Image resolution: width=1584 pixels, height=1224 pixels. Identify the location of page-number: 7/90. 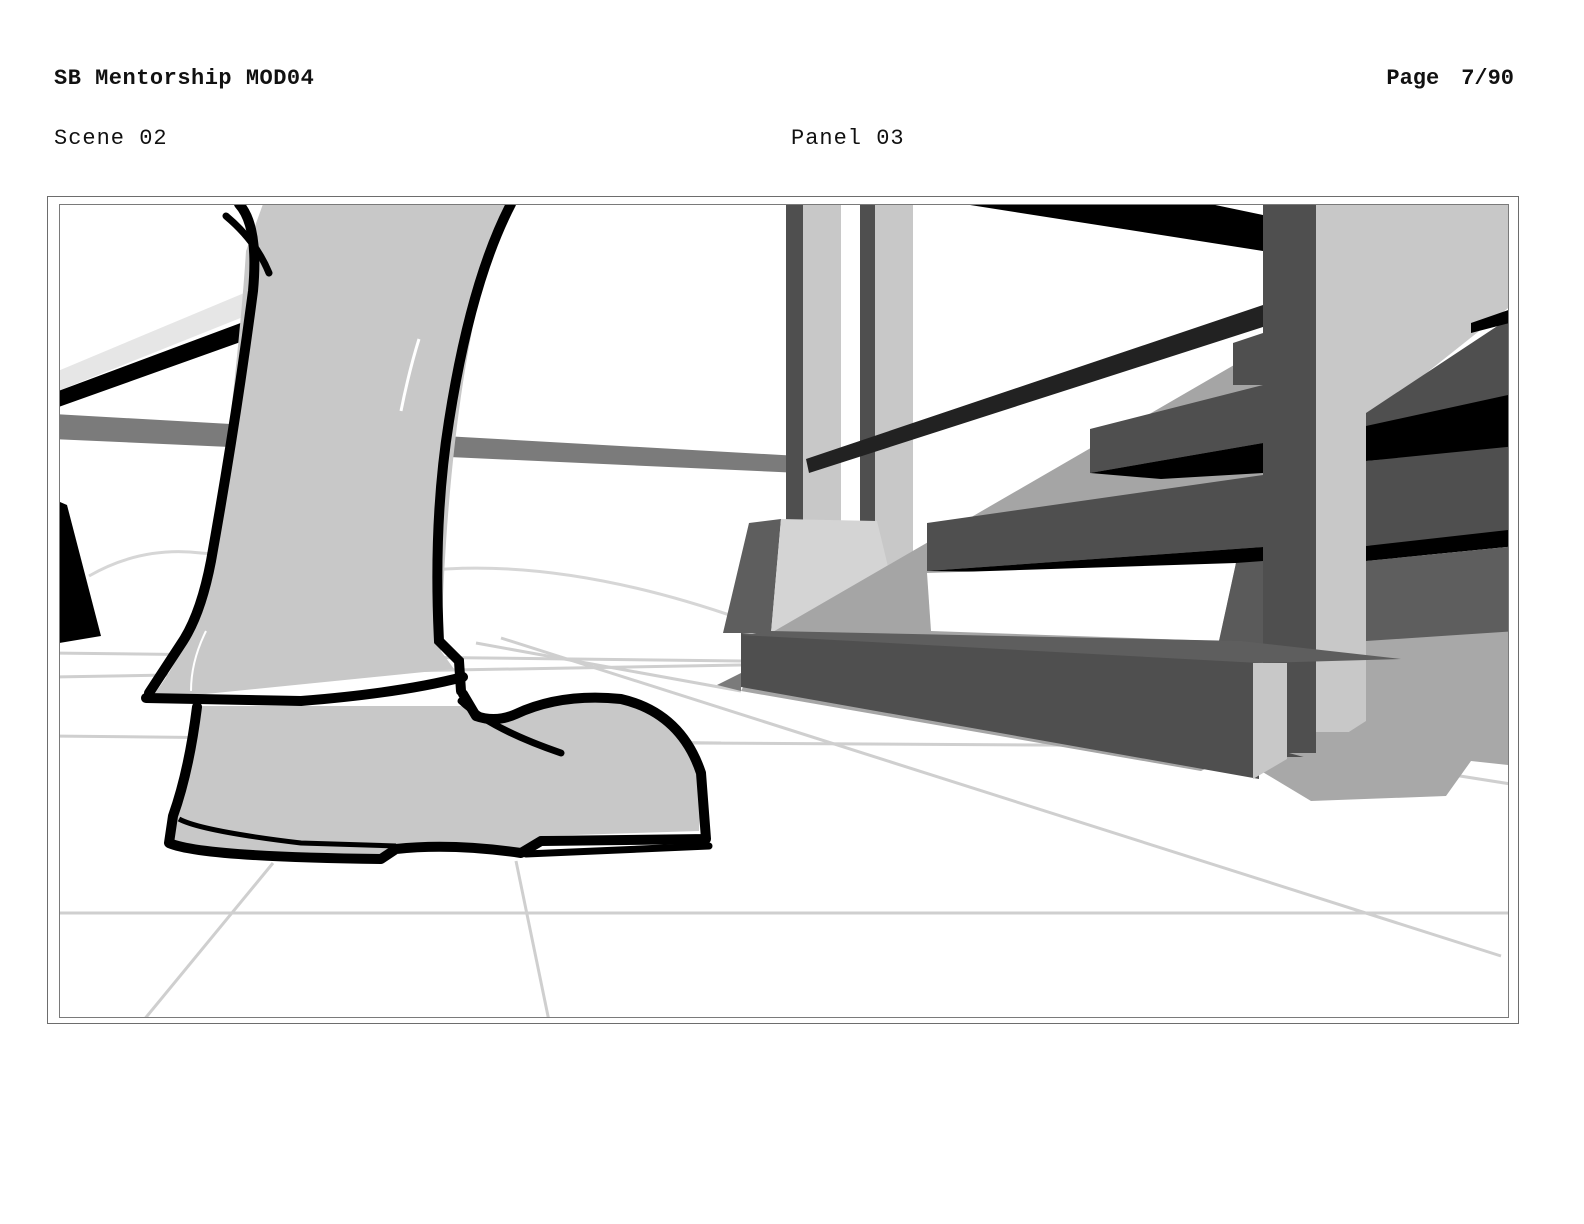
(1487, 78).